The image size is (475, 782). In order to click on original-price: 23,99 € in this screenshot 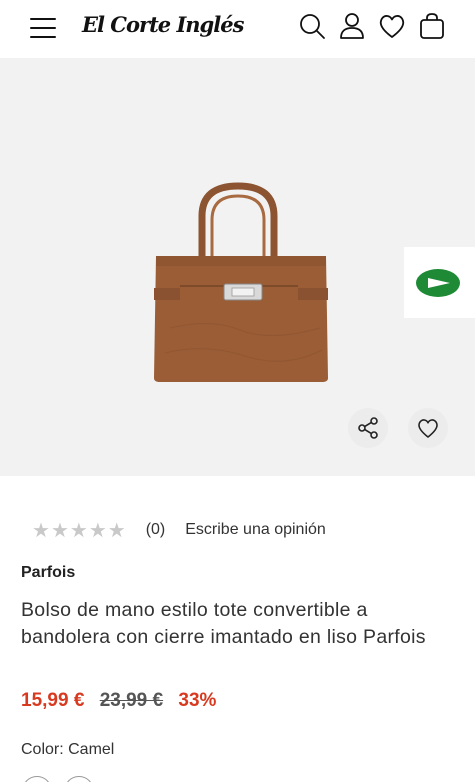, I will do `click(131, 700)`.